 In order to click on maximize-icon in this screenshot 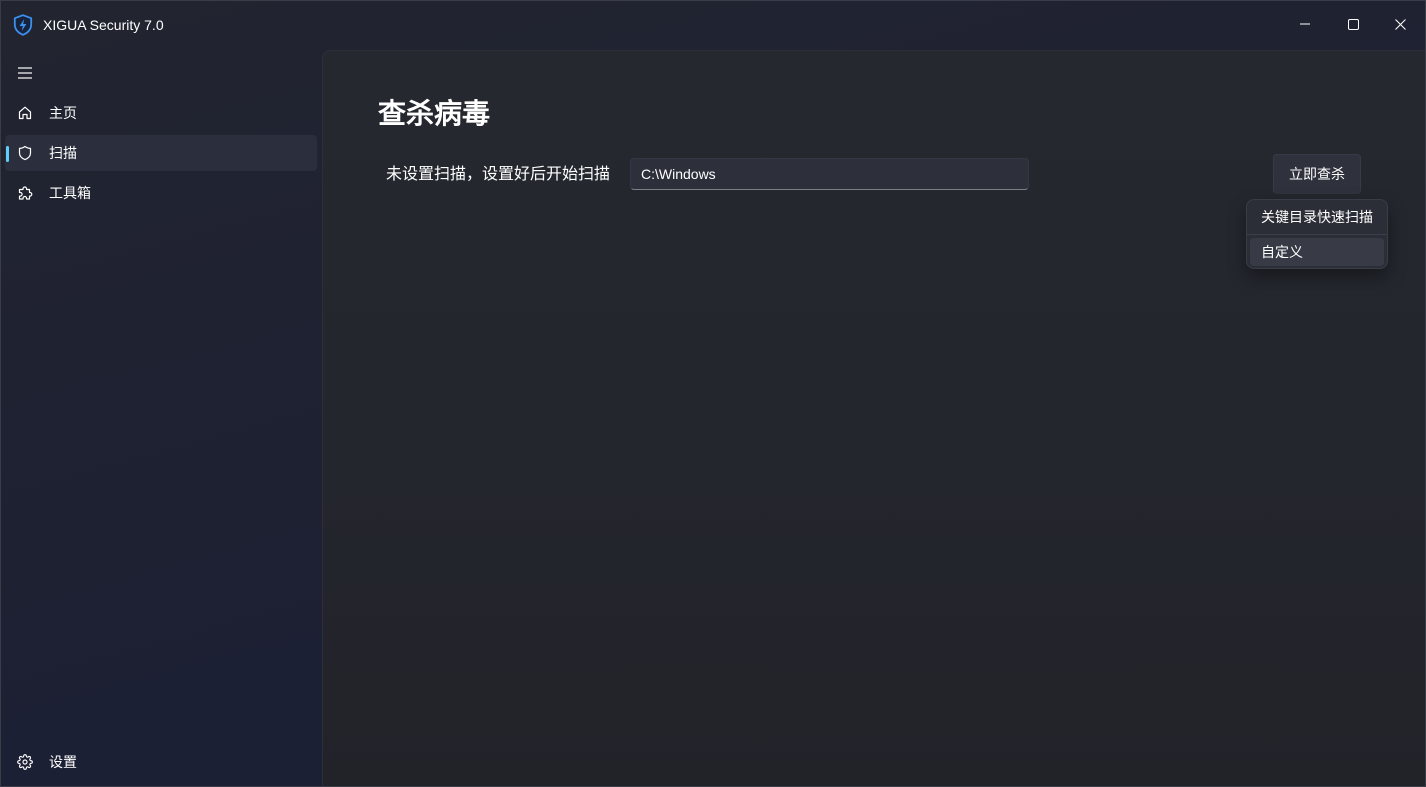, I will do `click(1353, 24)`.